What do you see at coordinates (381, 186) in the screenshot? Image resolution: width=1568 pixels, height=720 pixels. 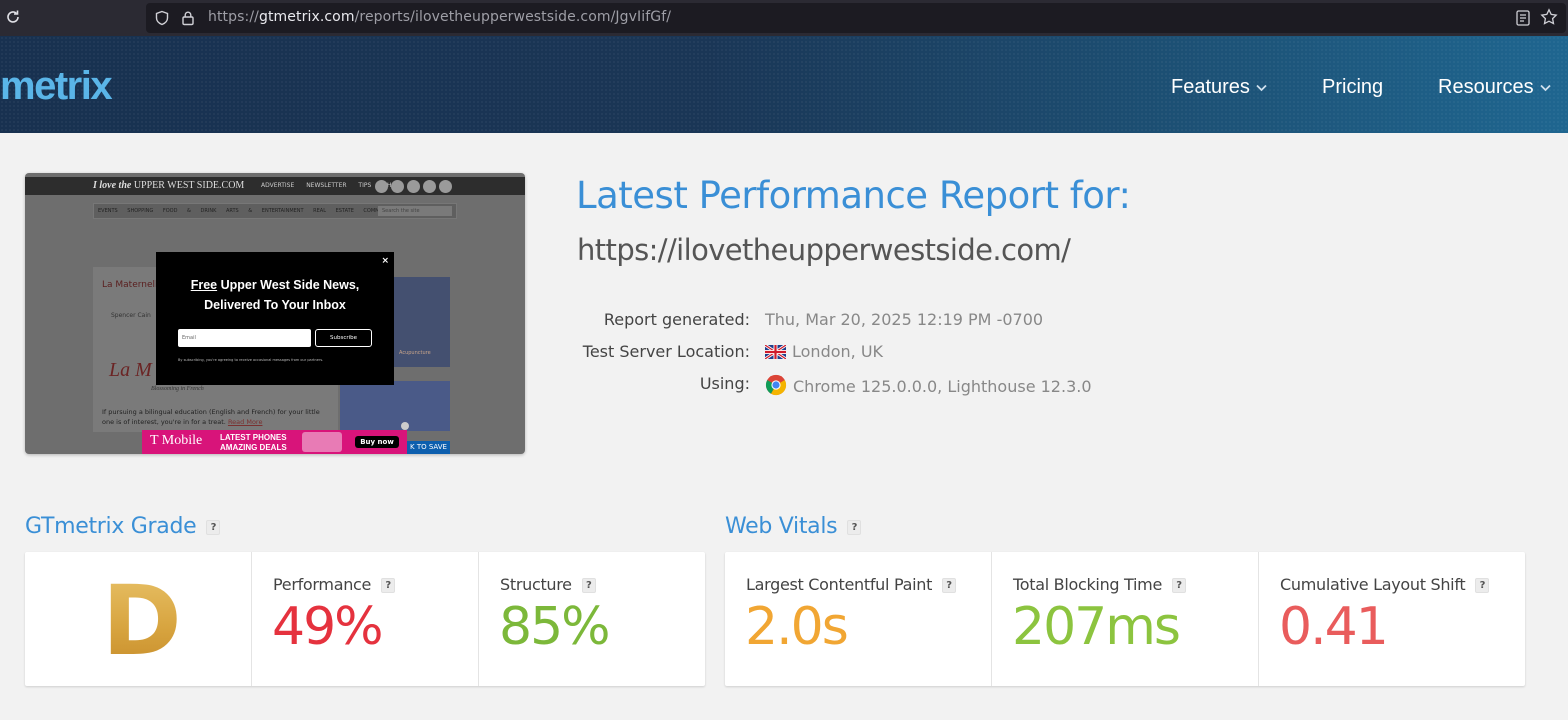 I see `facebook-icon` at bounding box center [381, 186].